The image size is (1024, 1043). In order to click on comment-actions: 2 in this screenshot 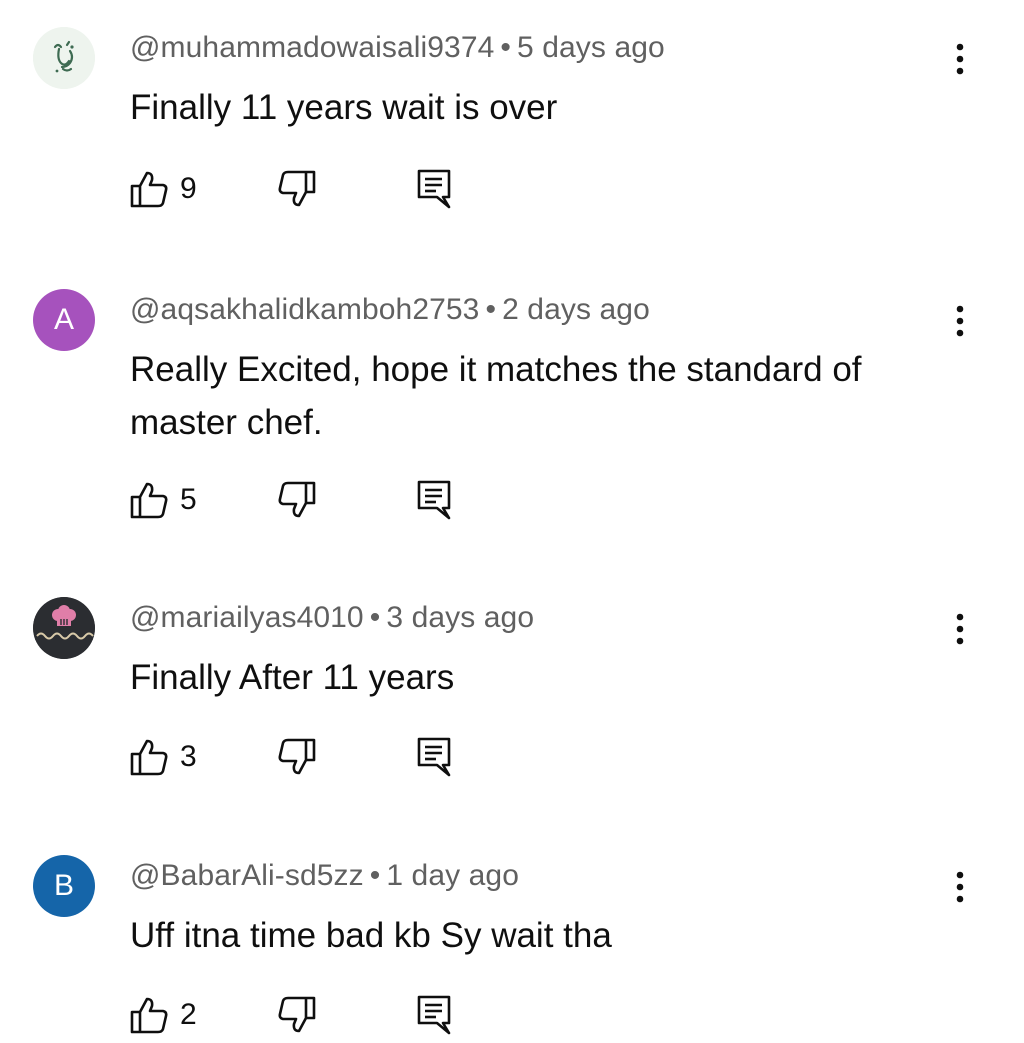, I will do `click(298, 1016)`.